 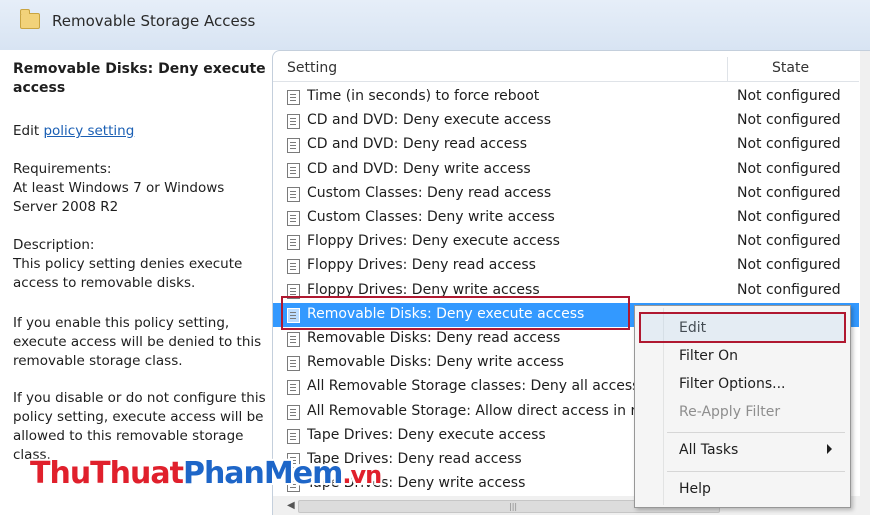 What do you see at coordinates (139, 78) in the screenshot?
I see `policy-title: Removable Disks: Deny execute access` at bounding box center [139, 78].